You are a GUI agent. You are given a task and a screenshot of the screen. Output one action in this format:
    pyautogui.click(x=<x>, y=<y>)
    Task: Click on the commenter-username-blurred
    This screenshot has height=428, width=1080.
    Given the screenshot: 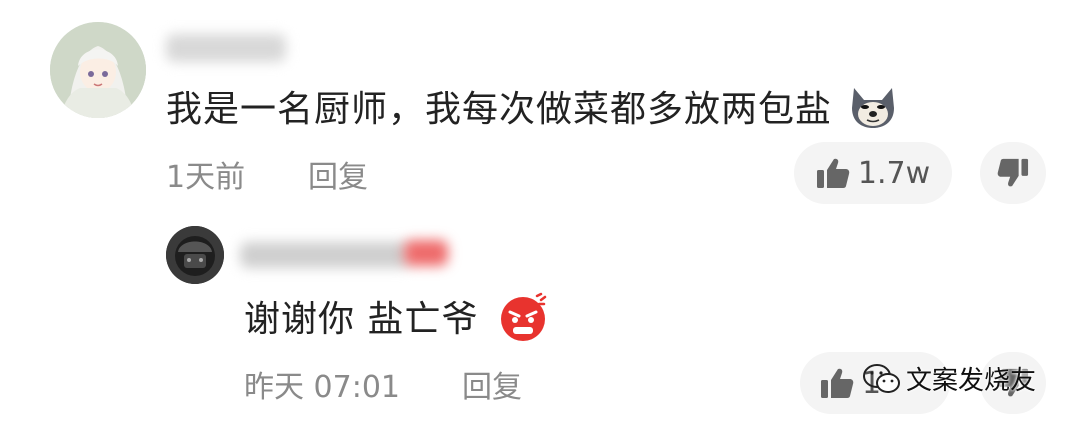 What is the action you would take?
    pyautogui.click(x=226, y=48)
    